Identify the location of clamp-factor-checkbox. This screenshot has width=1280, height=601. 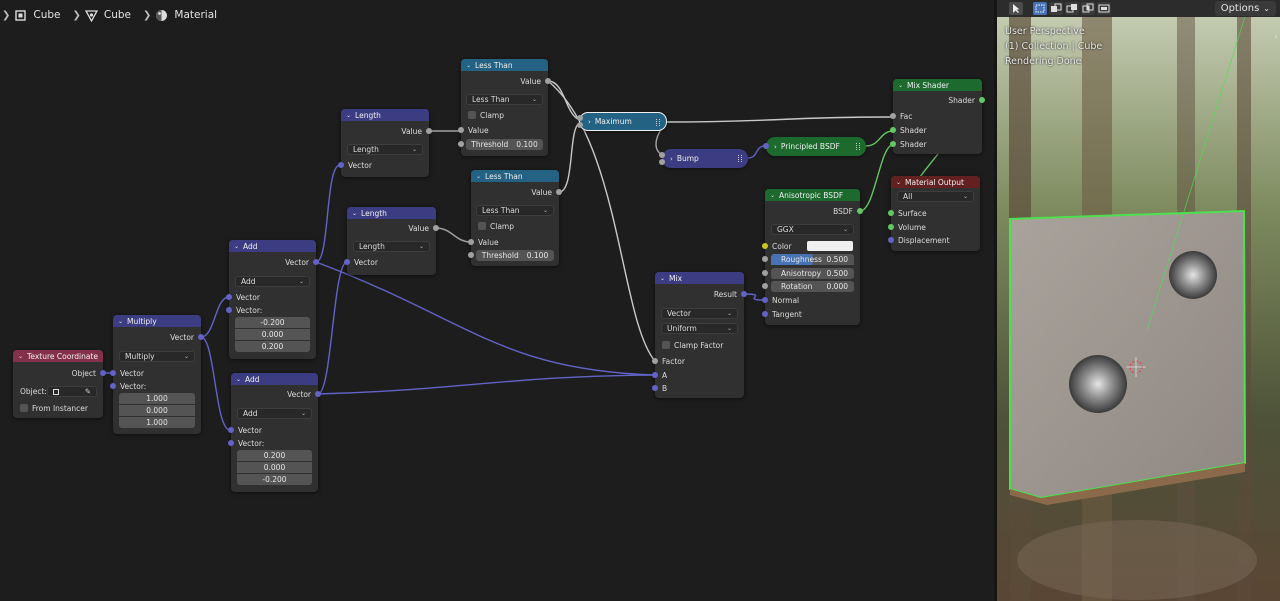
(666, 345).